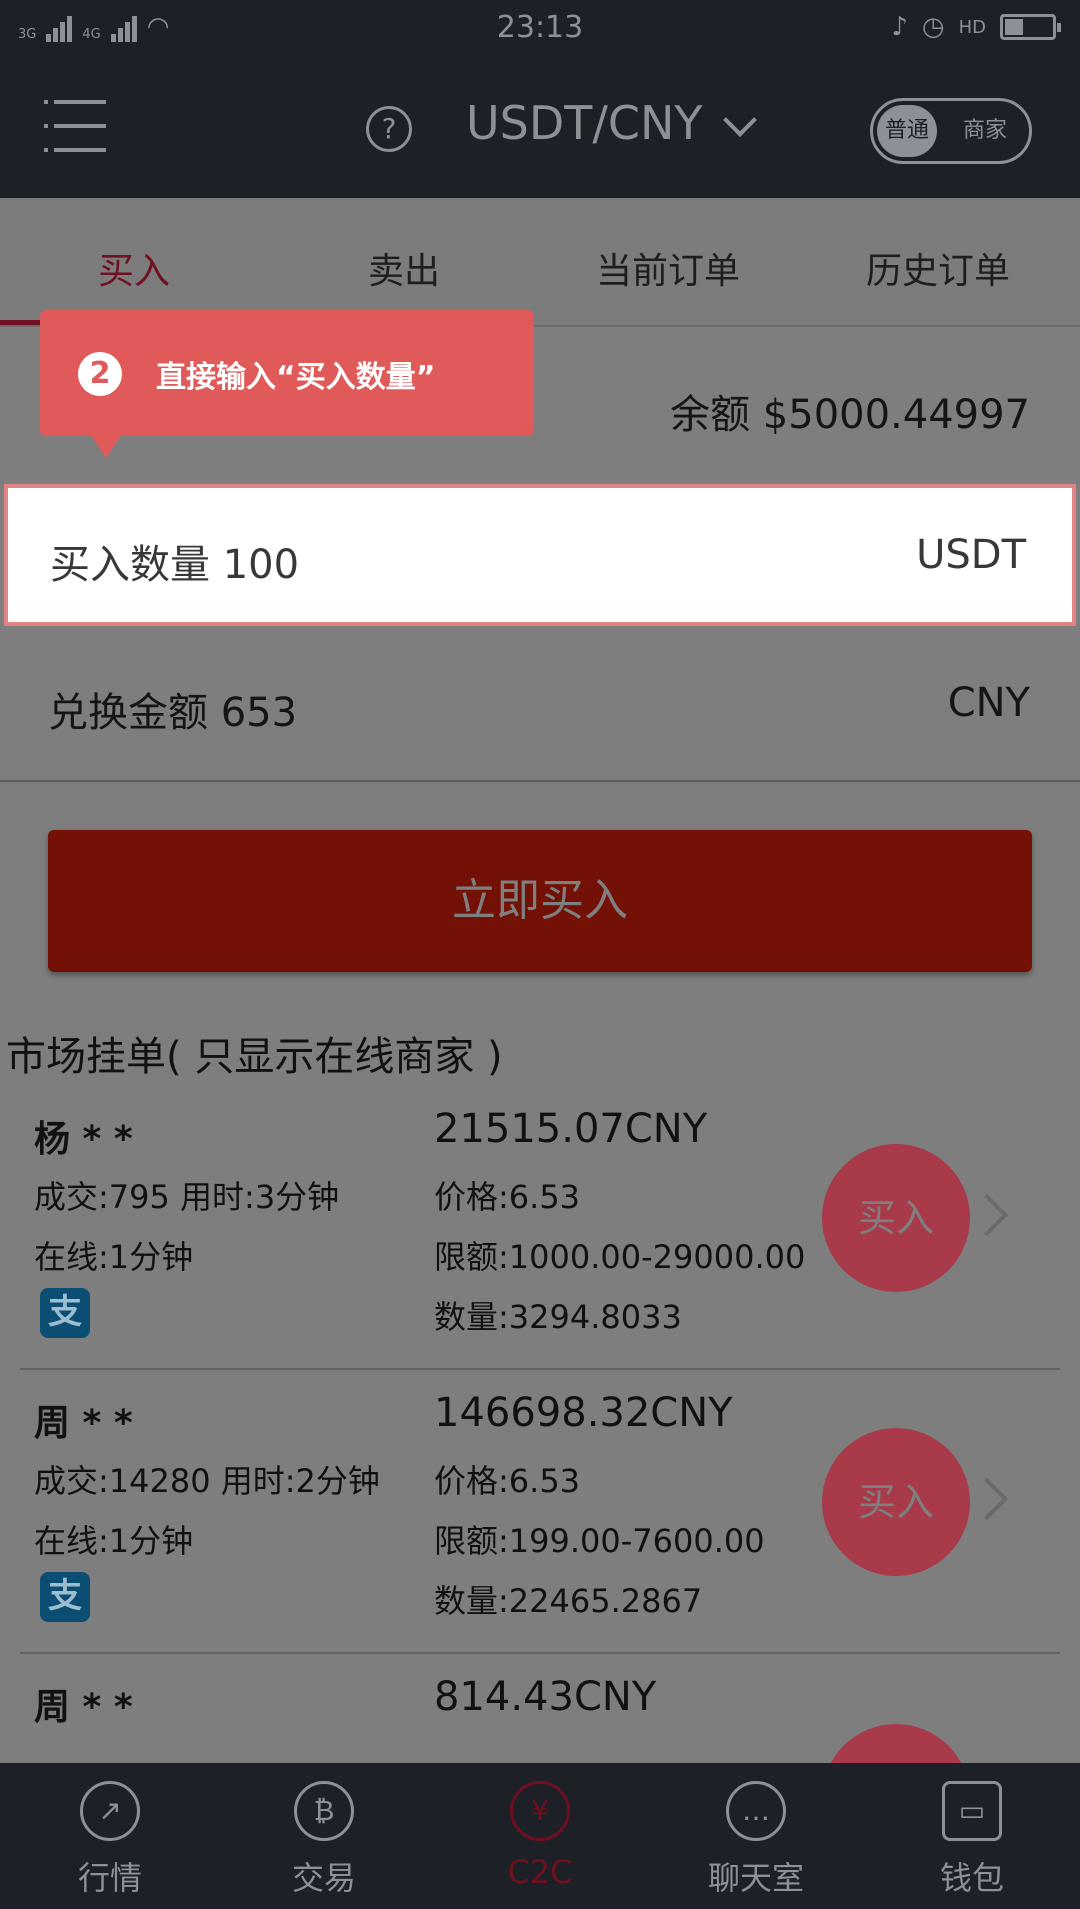 The width and height of the screenshot is (1080, 1909). Describe the element at coordinates (540, 1872) in the screenshot. I see `nav-label: C2C` at that location.